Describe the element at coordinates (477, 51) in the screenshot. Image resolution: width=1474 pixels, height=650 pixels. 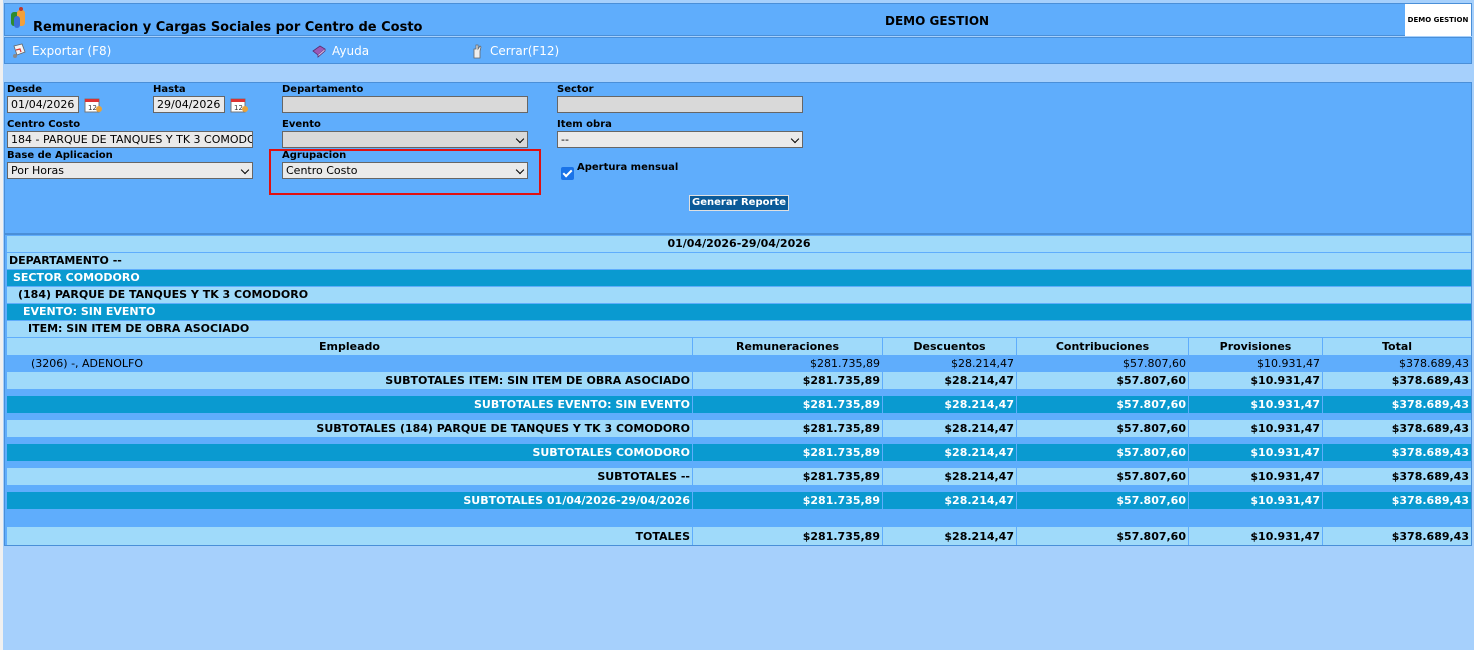
I see `close-hand-icon` at that location.